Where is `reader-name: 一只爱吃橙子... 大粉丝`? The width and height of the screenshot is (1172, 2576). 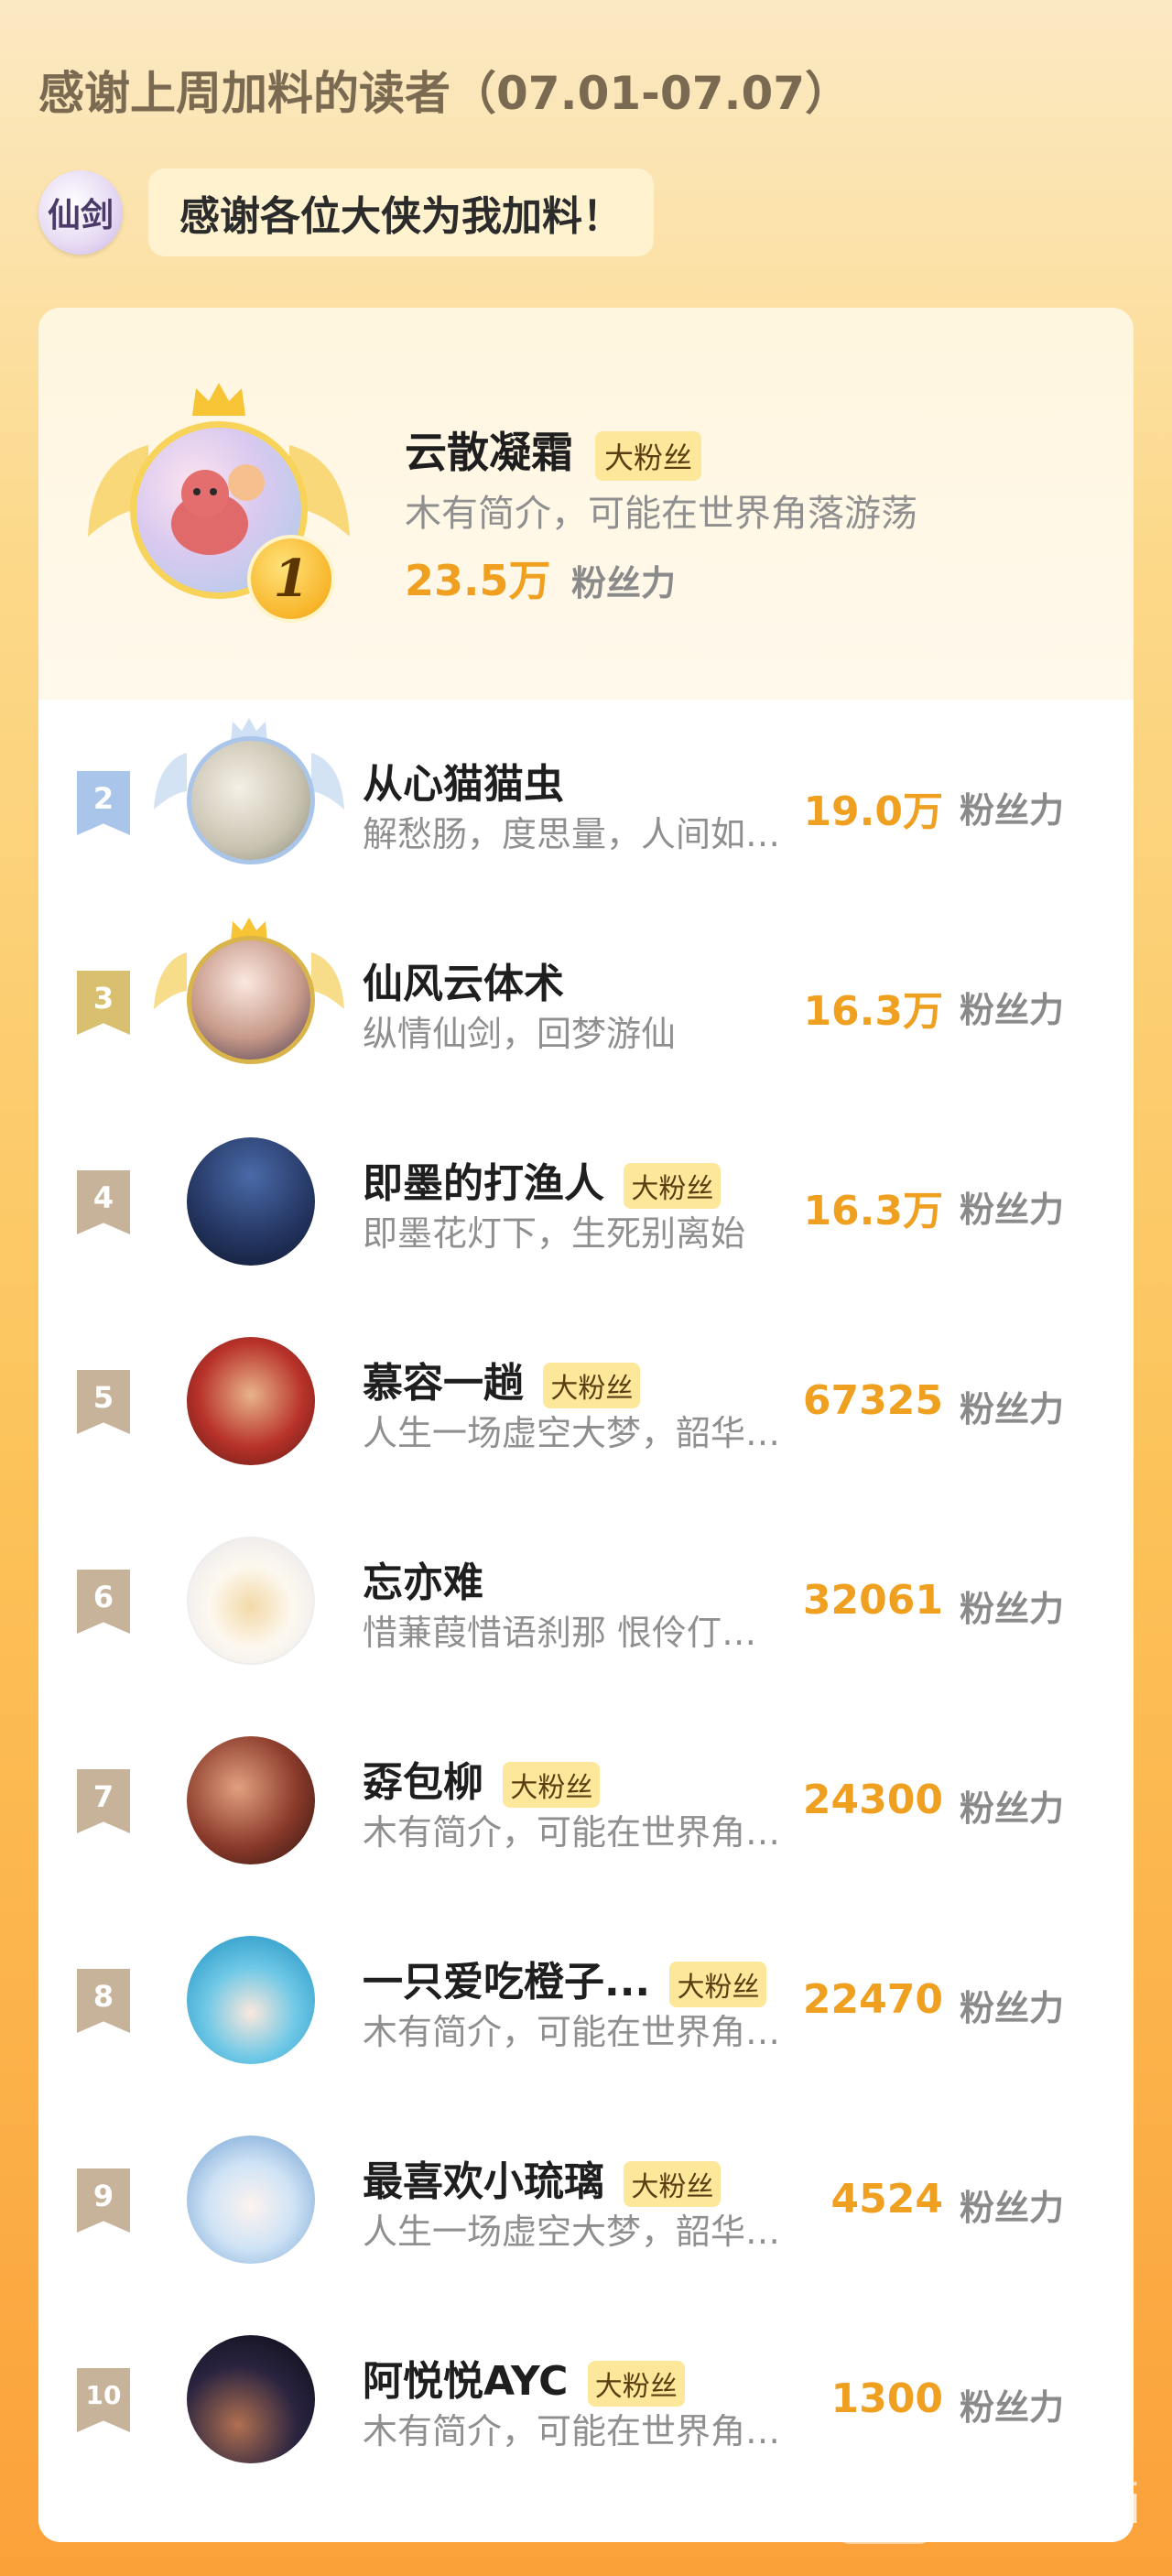
reader-name: 一只爱吃橙子... 大粉丝 is located at coordinates (565, 1978).